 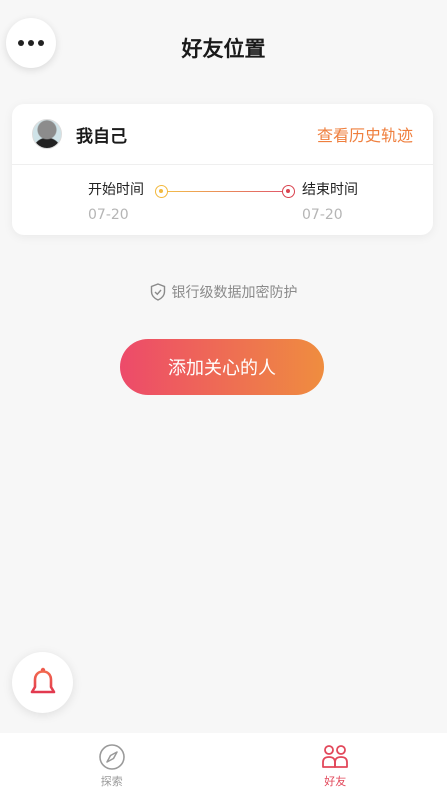 I want to click on end-time-label: 结束时间, so click(x=330, y=190).